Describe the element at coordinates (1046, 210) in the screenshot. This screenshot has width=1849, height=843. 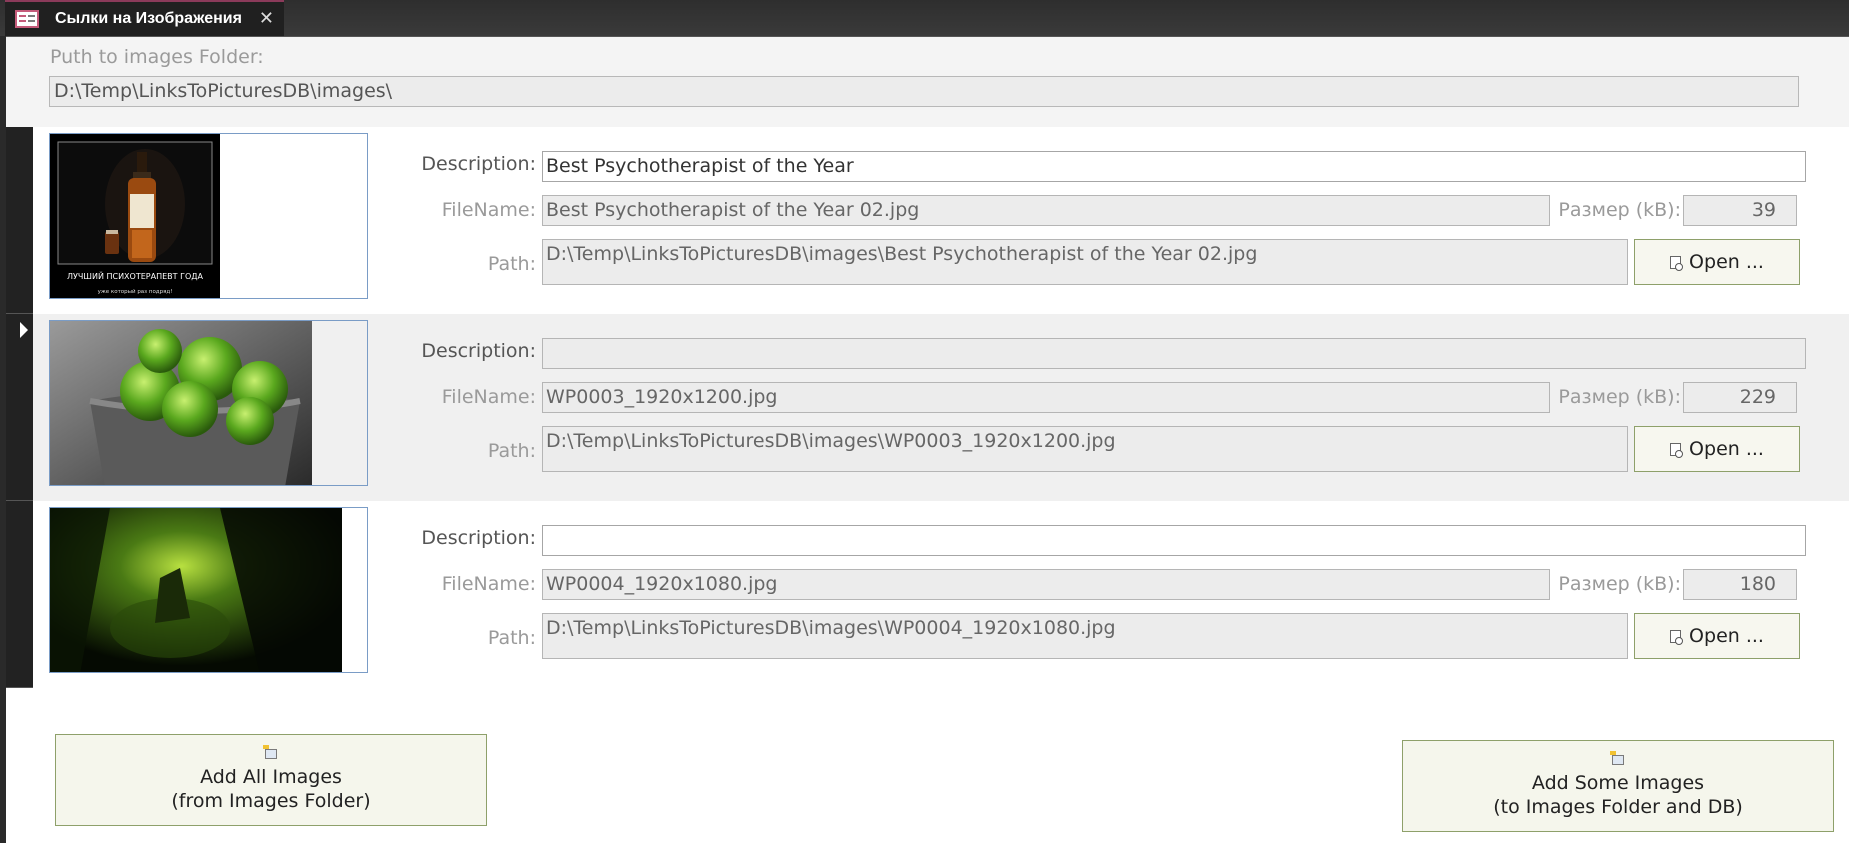
I see `filename-field: Best Psychotherapist of the Year 02.jpg` at that location.